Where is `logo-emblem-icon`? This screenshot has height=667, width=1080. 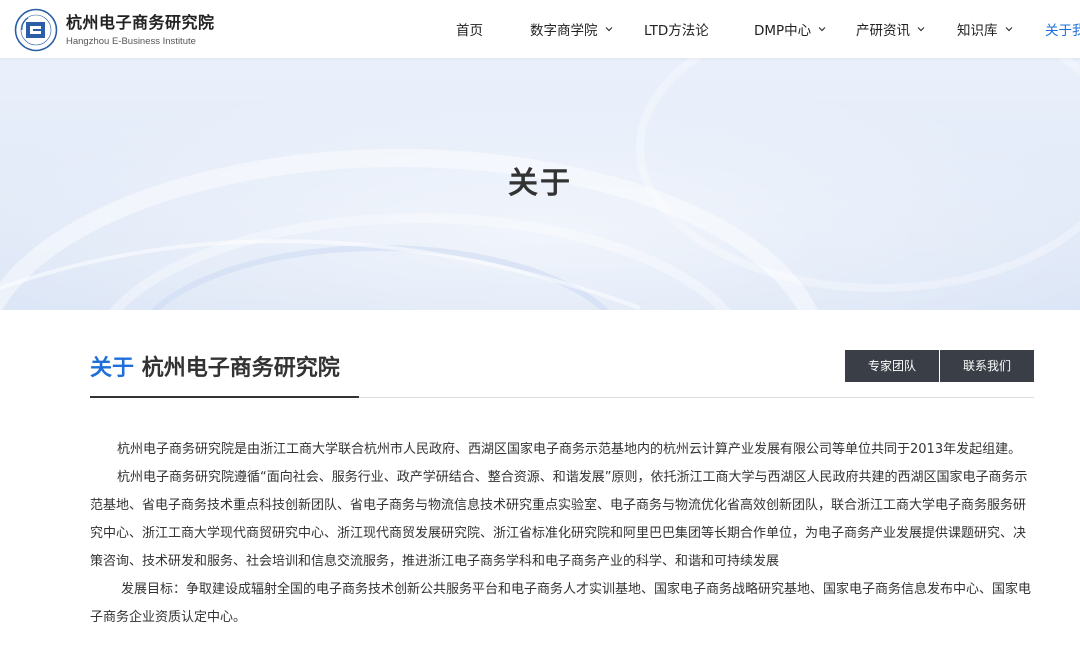 logo-emblem-icon is located at coordinates (36, 30).